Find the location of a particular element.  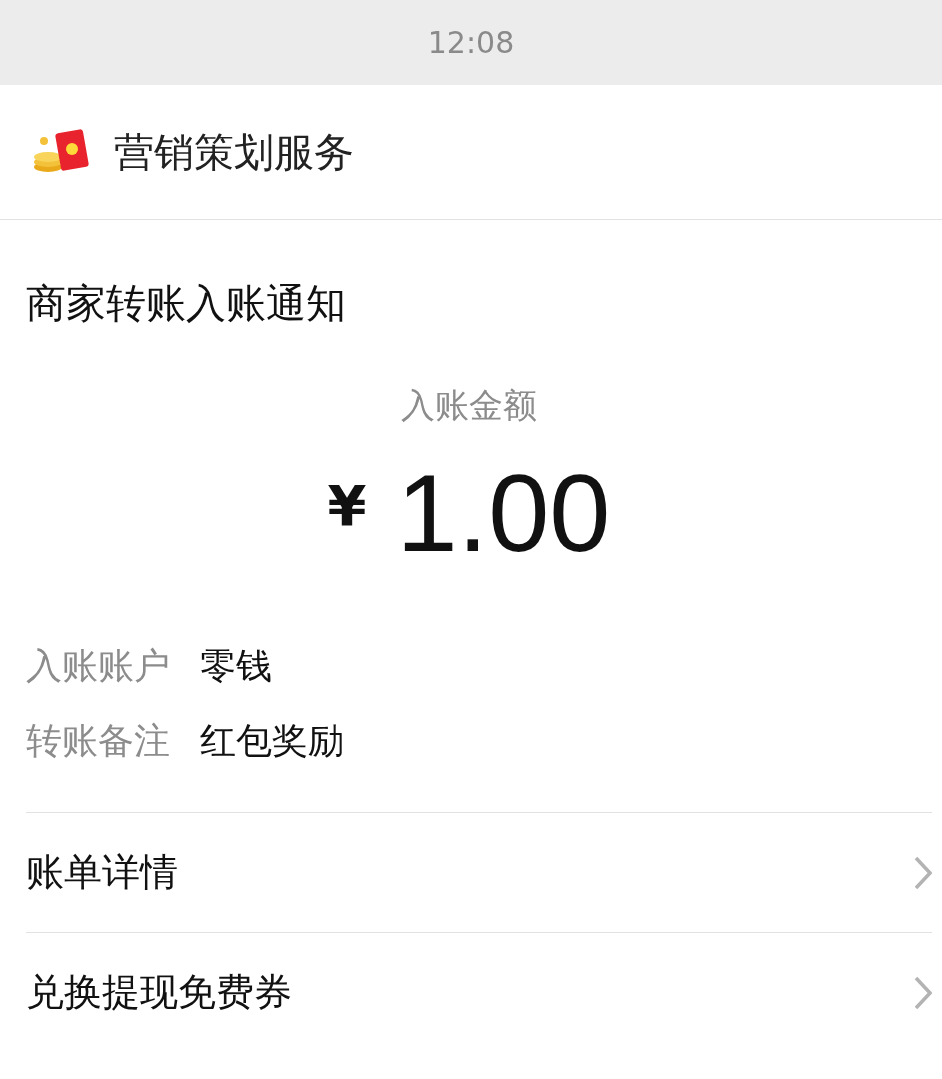

currency-symbol: ¥ is located at coordinates (347, 505).